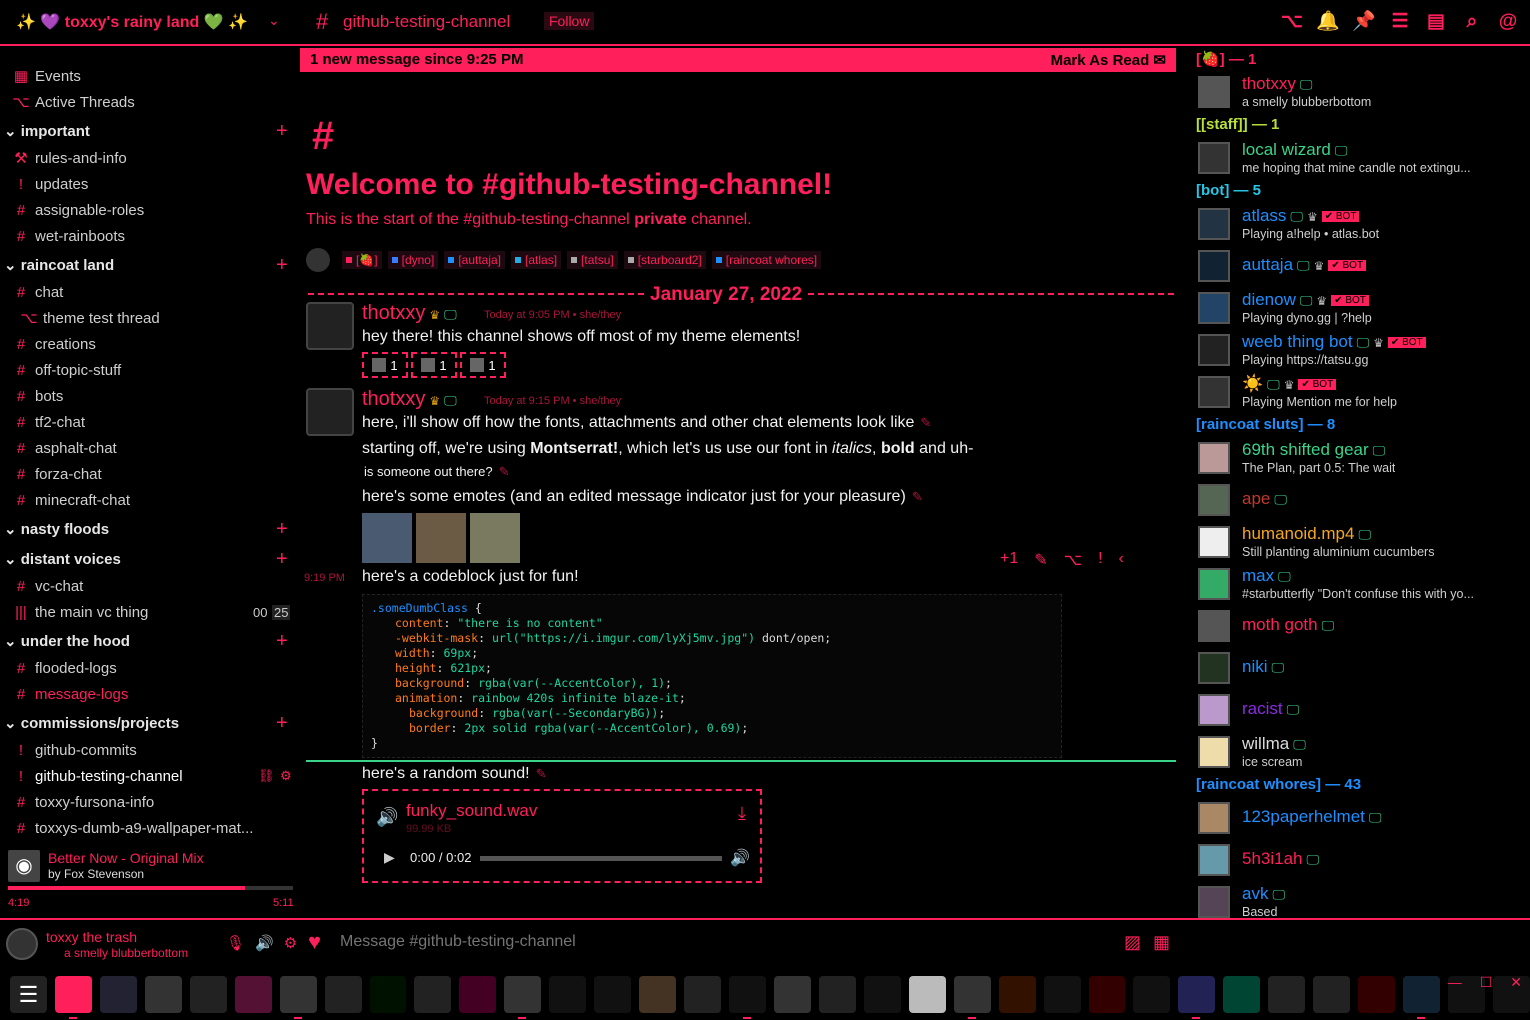 This screenshot has width=1530, height=1020. Describe the element at coordinates (47, 422) in the screenshot. I see `sidebar-item-channel: # tf2-chat` at that location.